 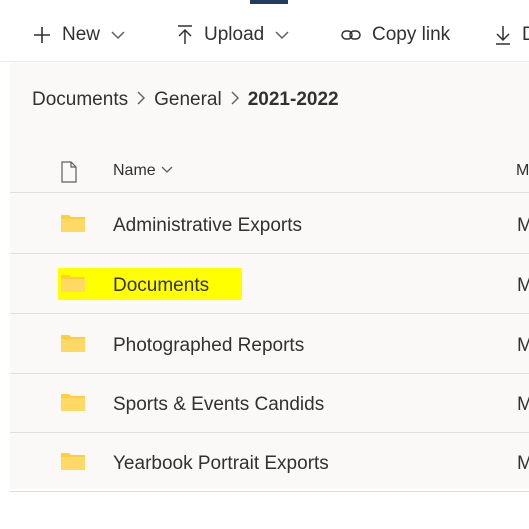 I want to click on list-item: Documents M, so click(x=269, y=284).